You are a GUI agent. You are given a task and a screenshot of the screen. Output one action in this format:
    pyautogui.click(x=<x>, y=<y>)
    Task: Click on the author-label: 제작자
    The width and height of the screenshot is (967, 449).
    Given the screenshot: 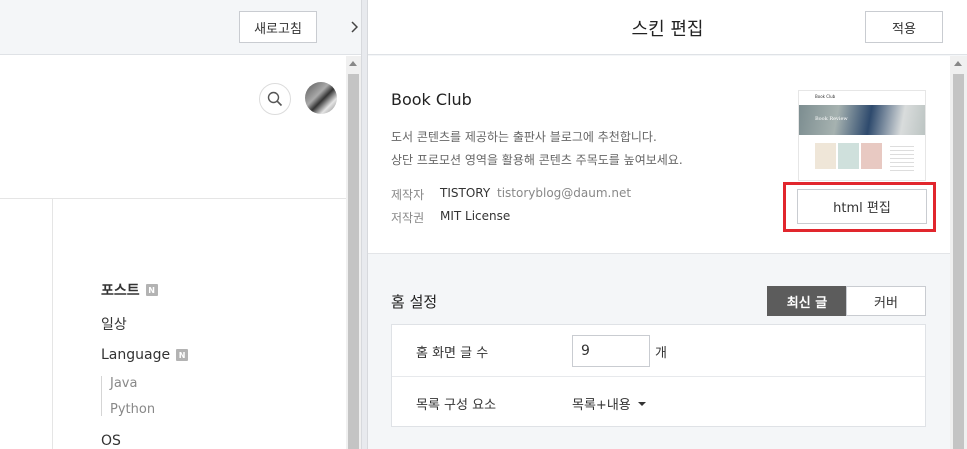 What is the action you would take?
    pyautogui.click(x=408, y=195)
    